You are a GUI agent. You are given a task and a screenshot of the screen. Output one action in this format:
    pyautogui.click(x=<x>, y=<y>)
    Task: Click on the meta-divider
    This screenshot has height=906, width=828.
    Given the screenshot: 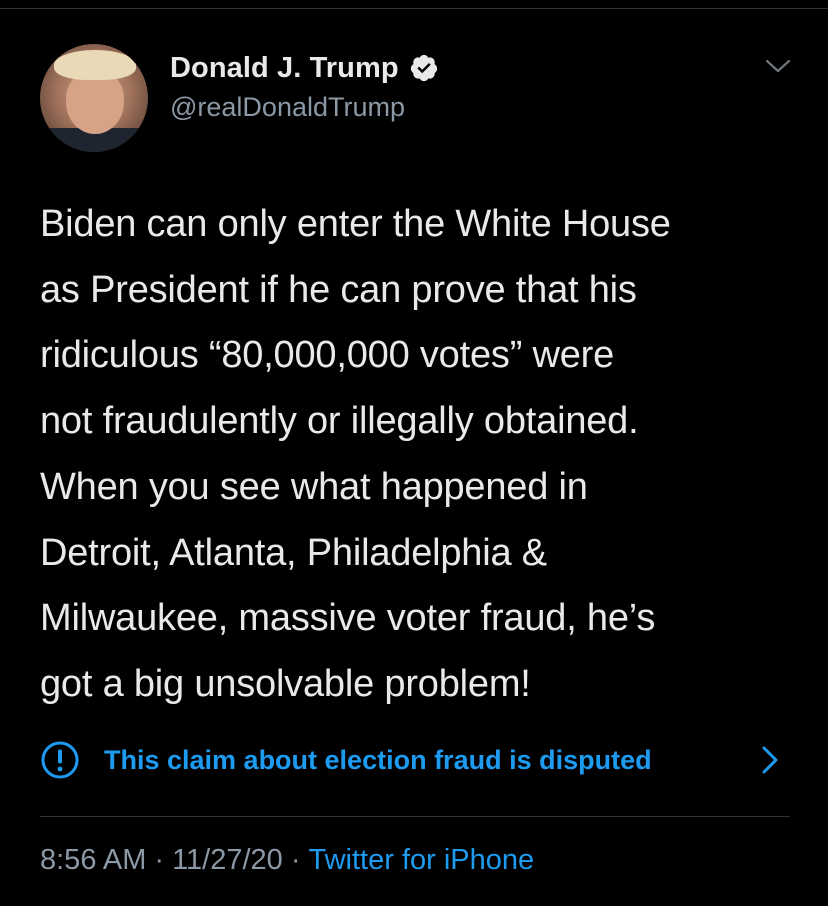 What is the action you would take?
    pyautogui.click(x=415, y=816)
    